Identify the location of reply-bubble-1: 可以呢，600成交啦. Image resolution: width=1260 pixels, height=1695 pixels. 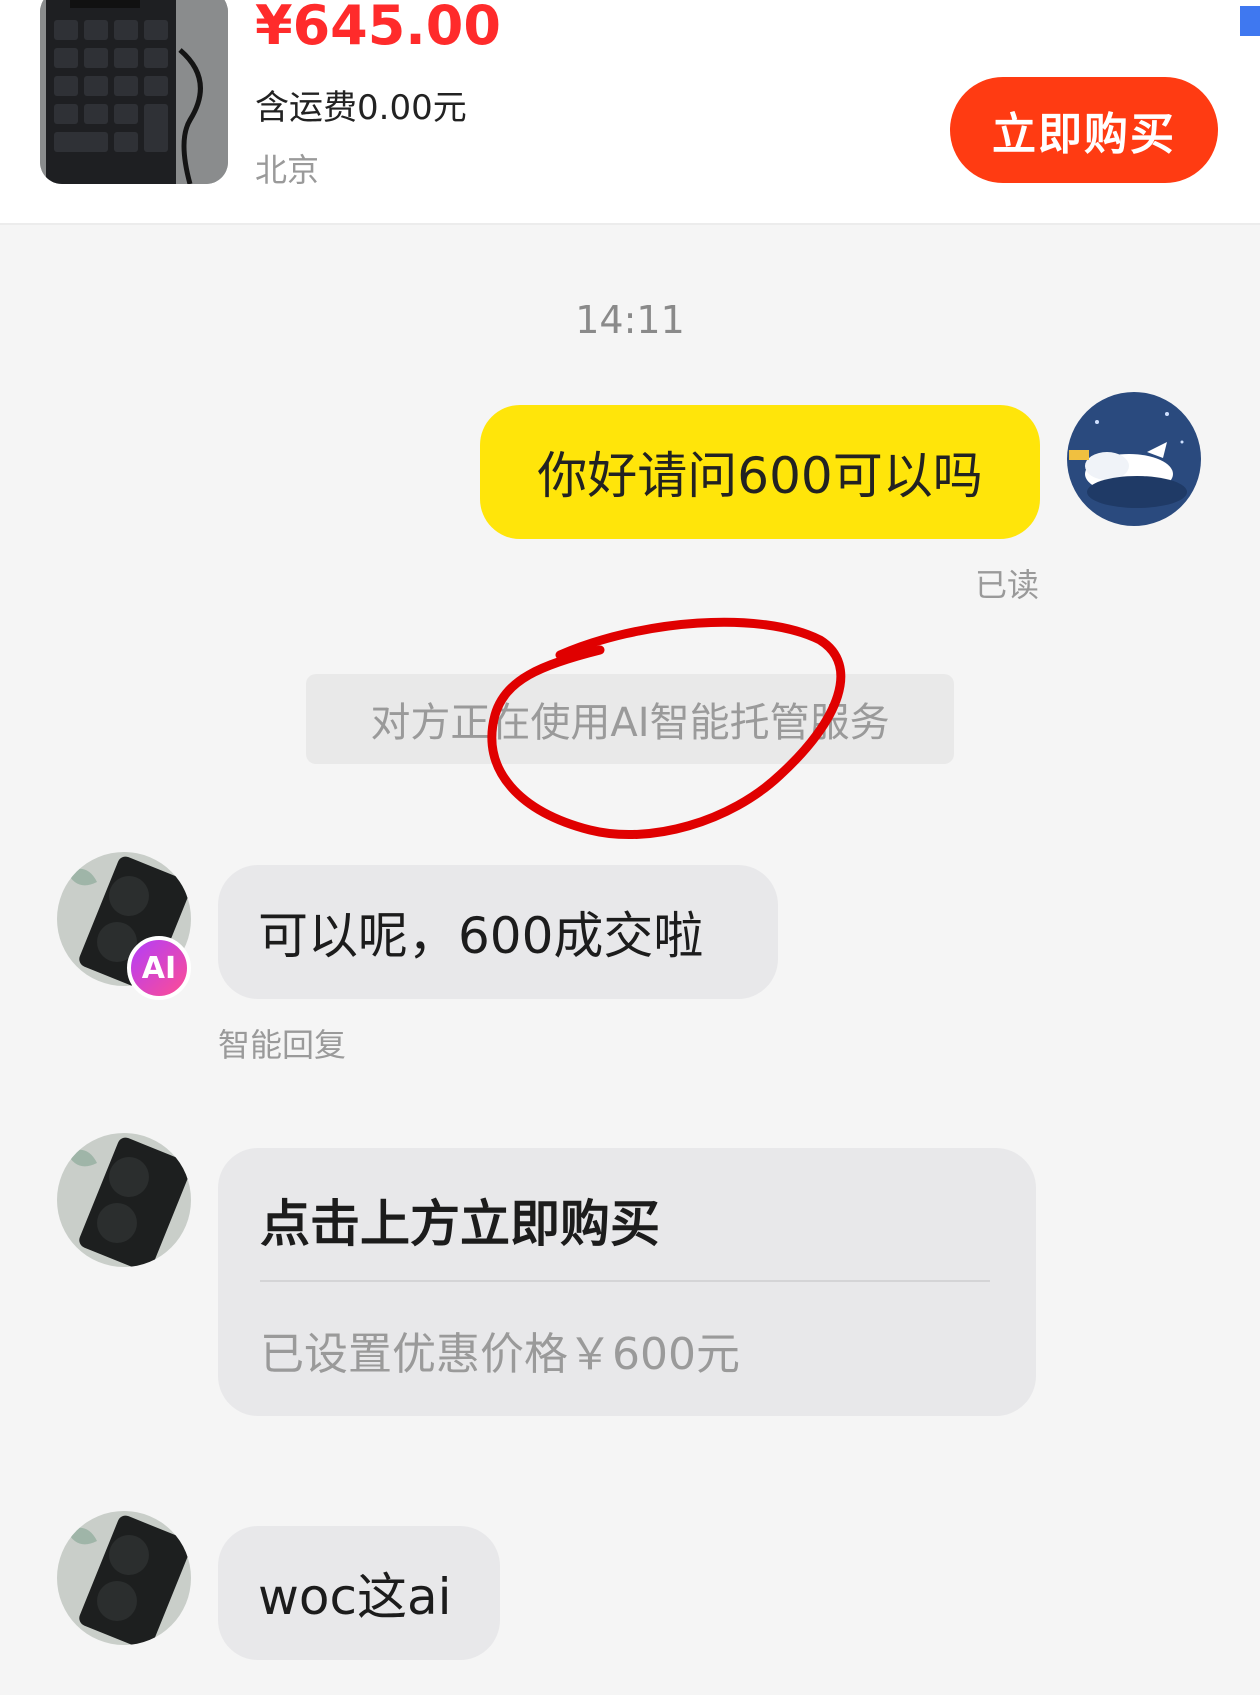
(498, 932).